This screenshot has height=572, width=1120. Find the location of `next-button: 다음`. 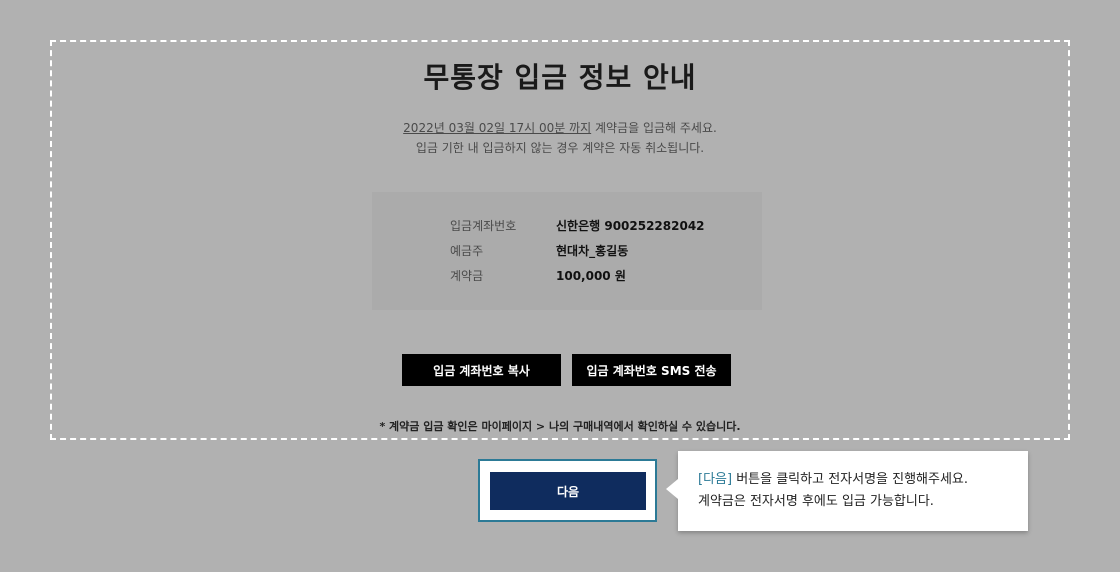

next-button: 다음 is located at coordinates (568, 491).